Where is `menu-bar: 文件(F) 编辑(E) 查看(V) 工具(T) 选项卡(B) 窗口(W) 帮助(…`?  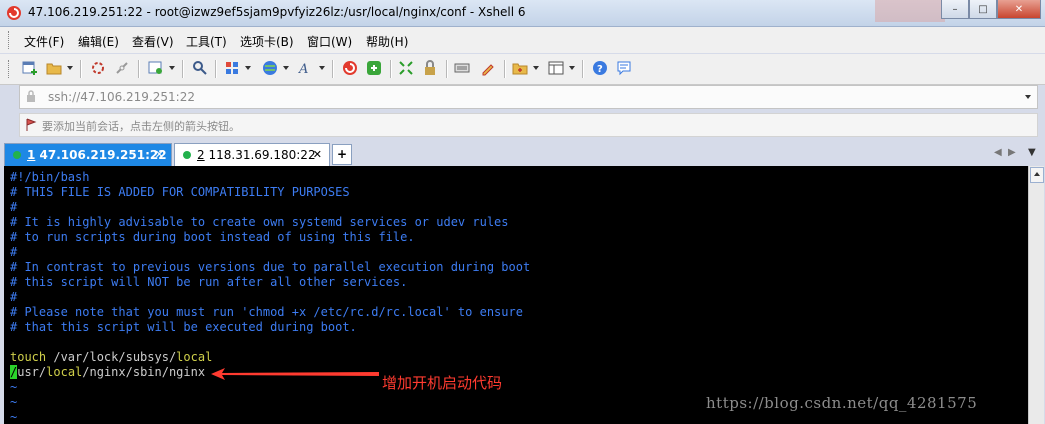 menu-bar: 文件(F) 编辑(E) 查看(V) 工具(T) 选项卡(B) 窗口(W) 帮助(… is located at coordinates (522, 40).